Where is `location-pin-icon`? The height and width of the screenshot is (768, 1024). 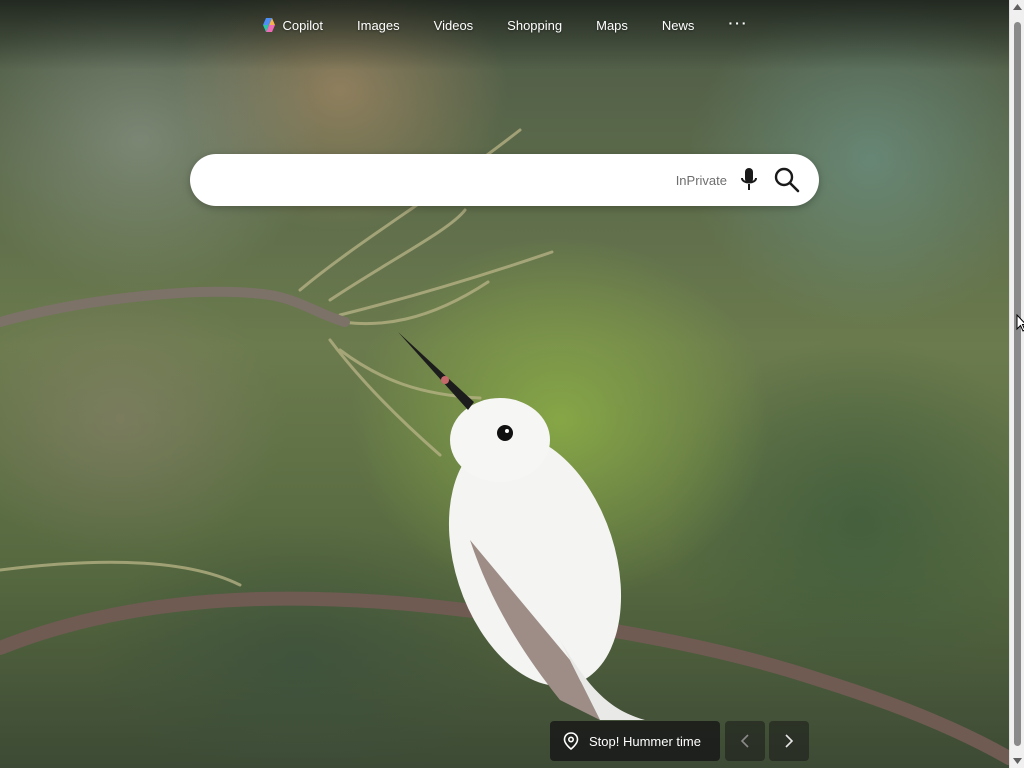 location-pin-icon is located at coordinates (571, 741).